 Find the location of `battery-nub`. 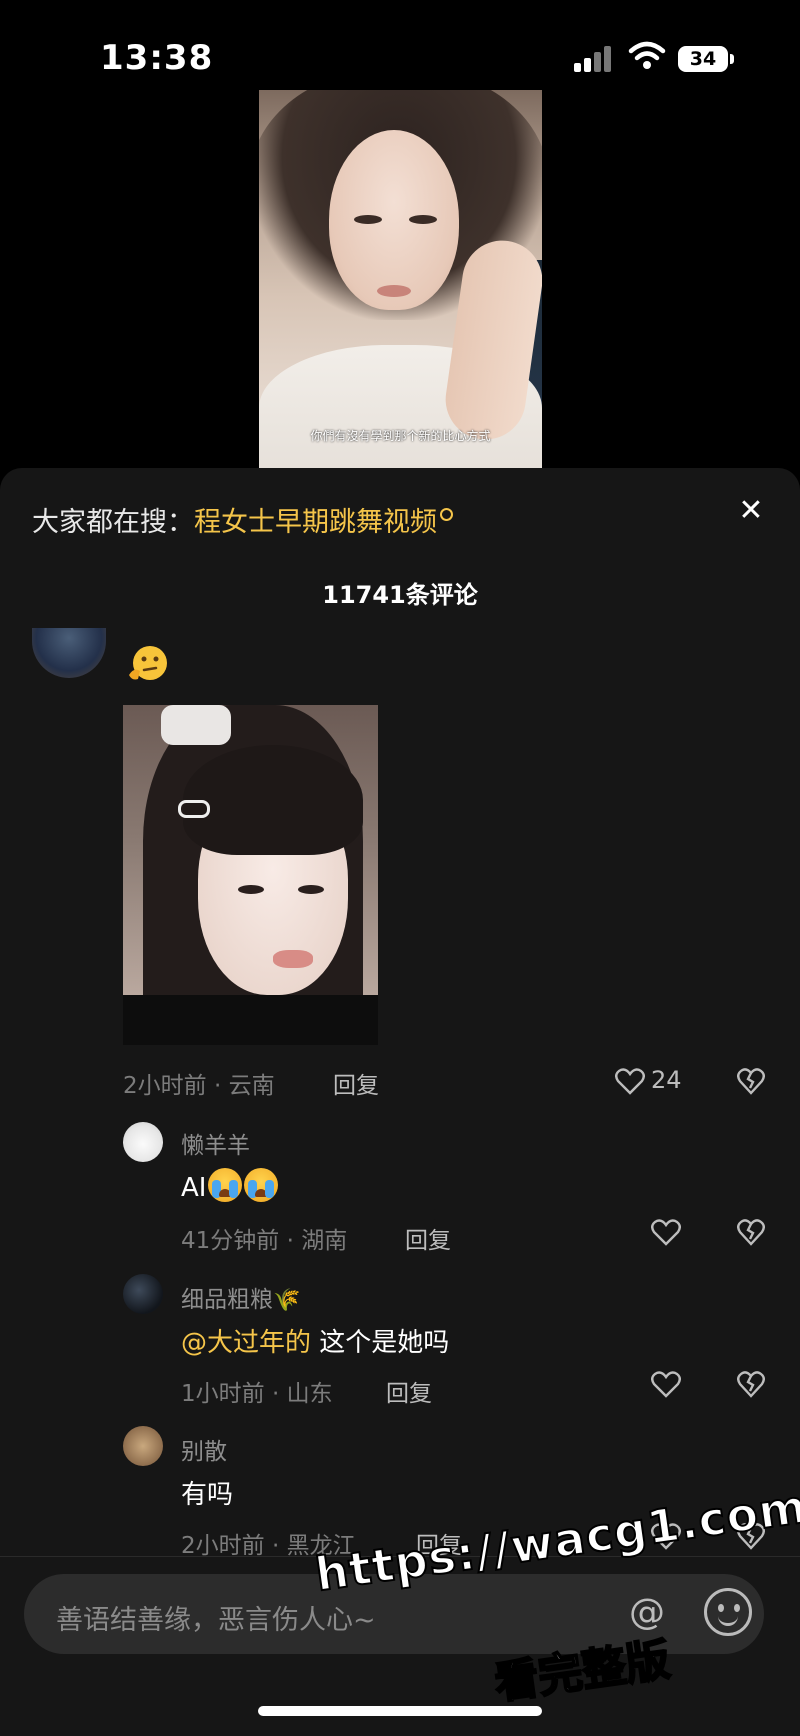

battery-nub is located at coordinates (732, 59).